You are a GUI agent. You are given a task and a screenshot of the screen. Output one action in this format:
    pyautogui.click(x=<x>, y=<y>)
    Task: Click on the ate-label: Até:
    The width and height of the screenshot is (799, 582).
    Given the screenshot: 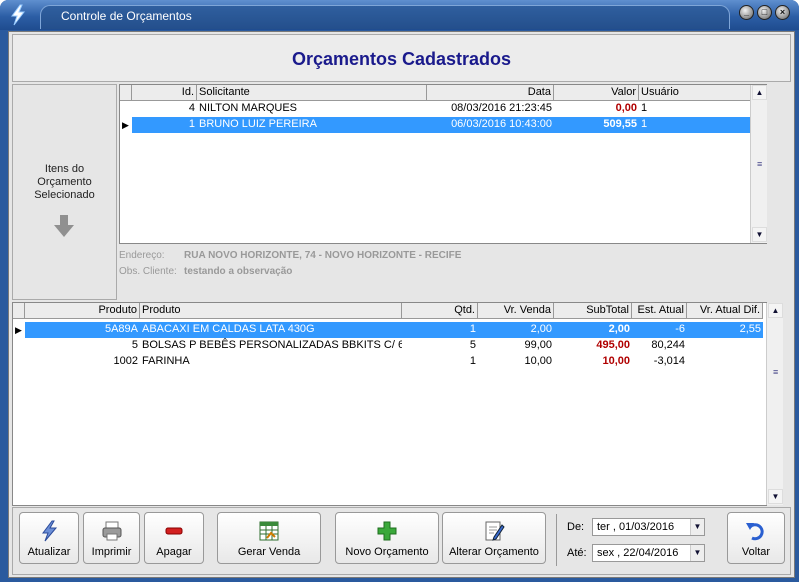 What is the action you would take?
    pyautogui.click(x=577, y=553)
    